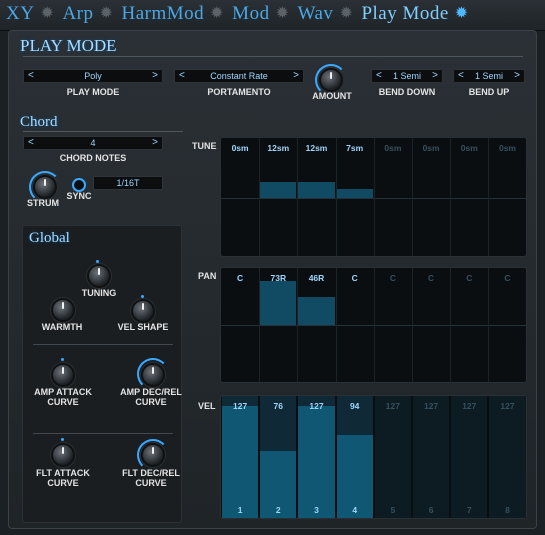 The height and width of the screenshot is (535, 545). Describe the element at coordinates (151, 392) in the screenshot. I see `label-line: AMP DEC/REL` at that location.